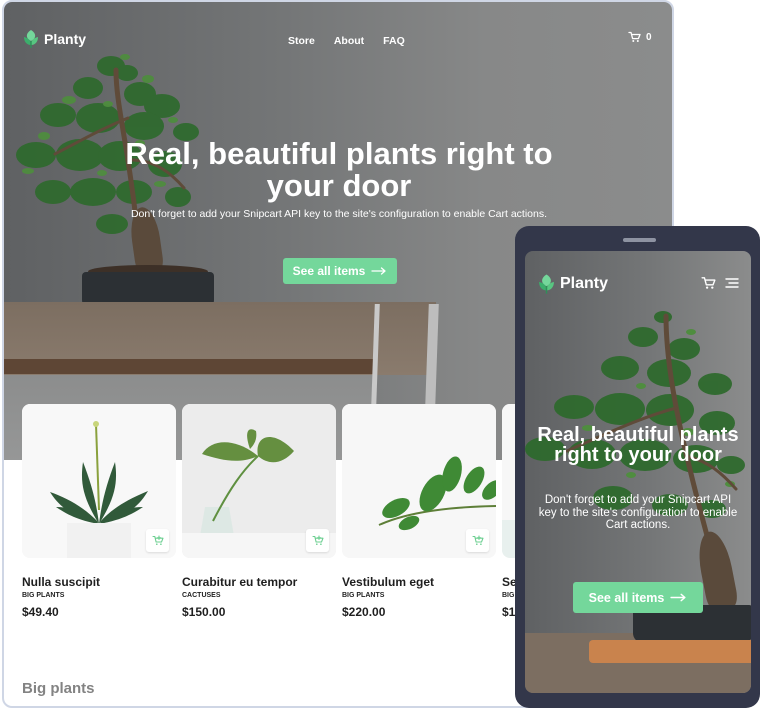 Image resolution: width=760 pixels, height=708 pixels. I want to click on desktop-cart-button: 0, so click(640, 37).